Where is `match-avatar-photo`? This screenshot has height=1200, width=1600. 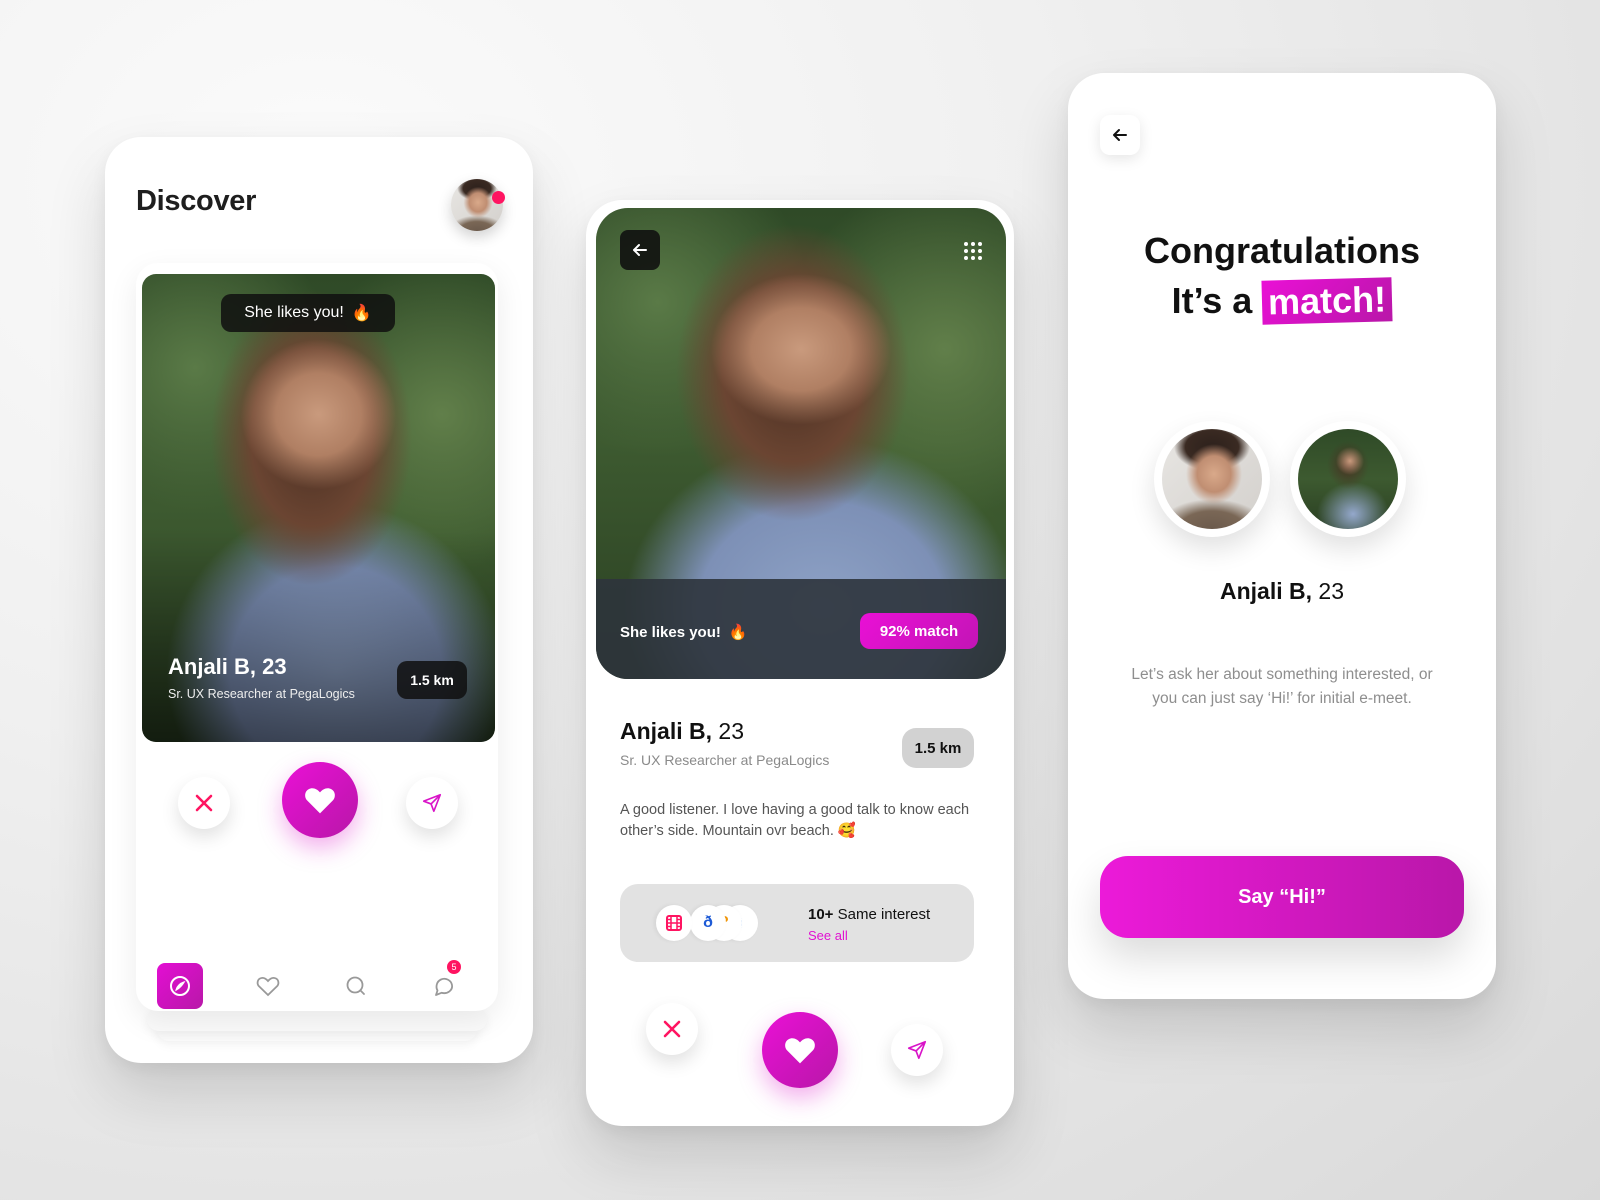
match-avatar-photo is located at coordinates (1348, 479).